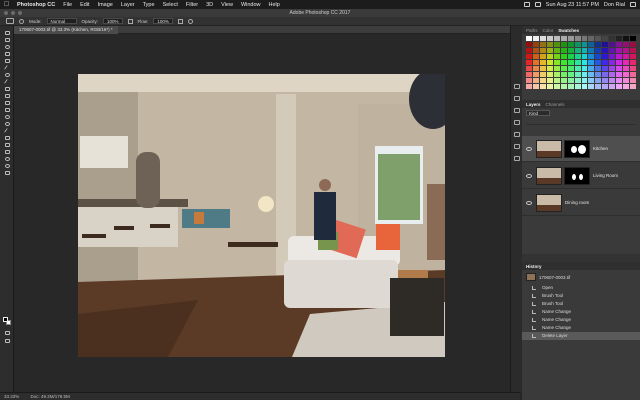 The height and width of the screenshot is (400, 640). Describe the element at coordinates (170, 5) in the screenshot. I see `menu-select: Select` at that location.